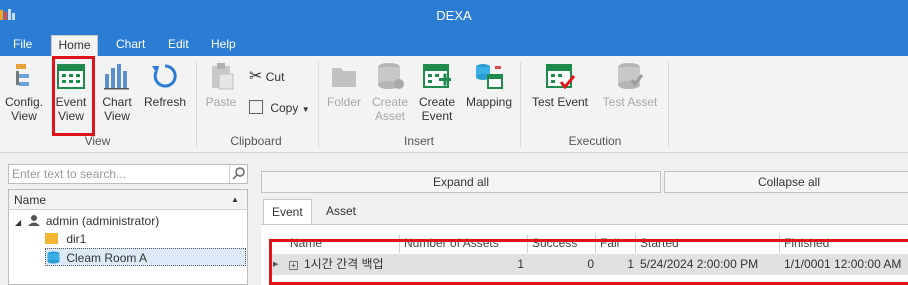 The width and height of the screenshot is (908, 285). Describe the element at coordinates (221, 102) in the screenshot. I see `paste-label: Paste` at that location.